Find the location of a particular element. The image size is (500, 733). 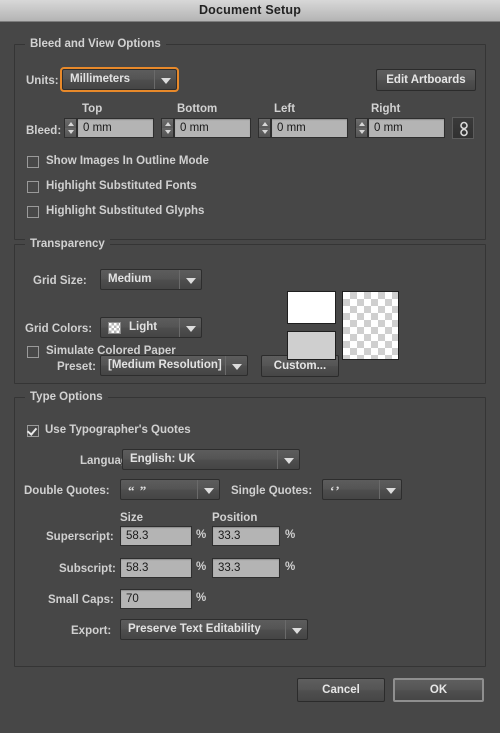

units-dropdown-value: Millimeters is located at coordinates (100, 79).